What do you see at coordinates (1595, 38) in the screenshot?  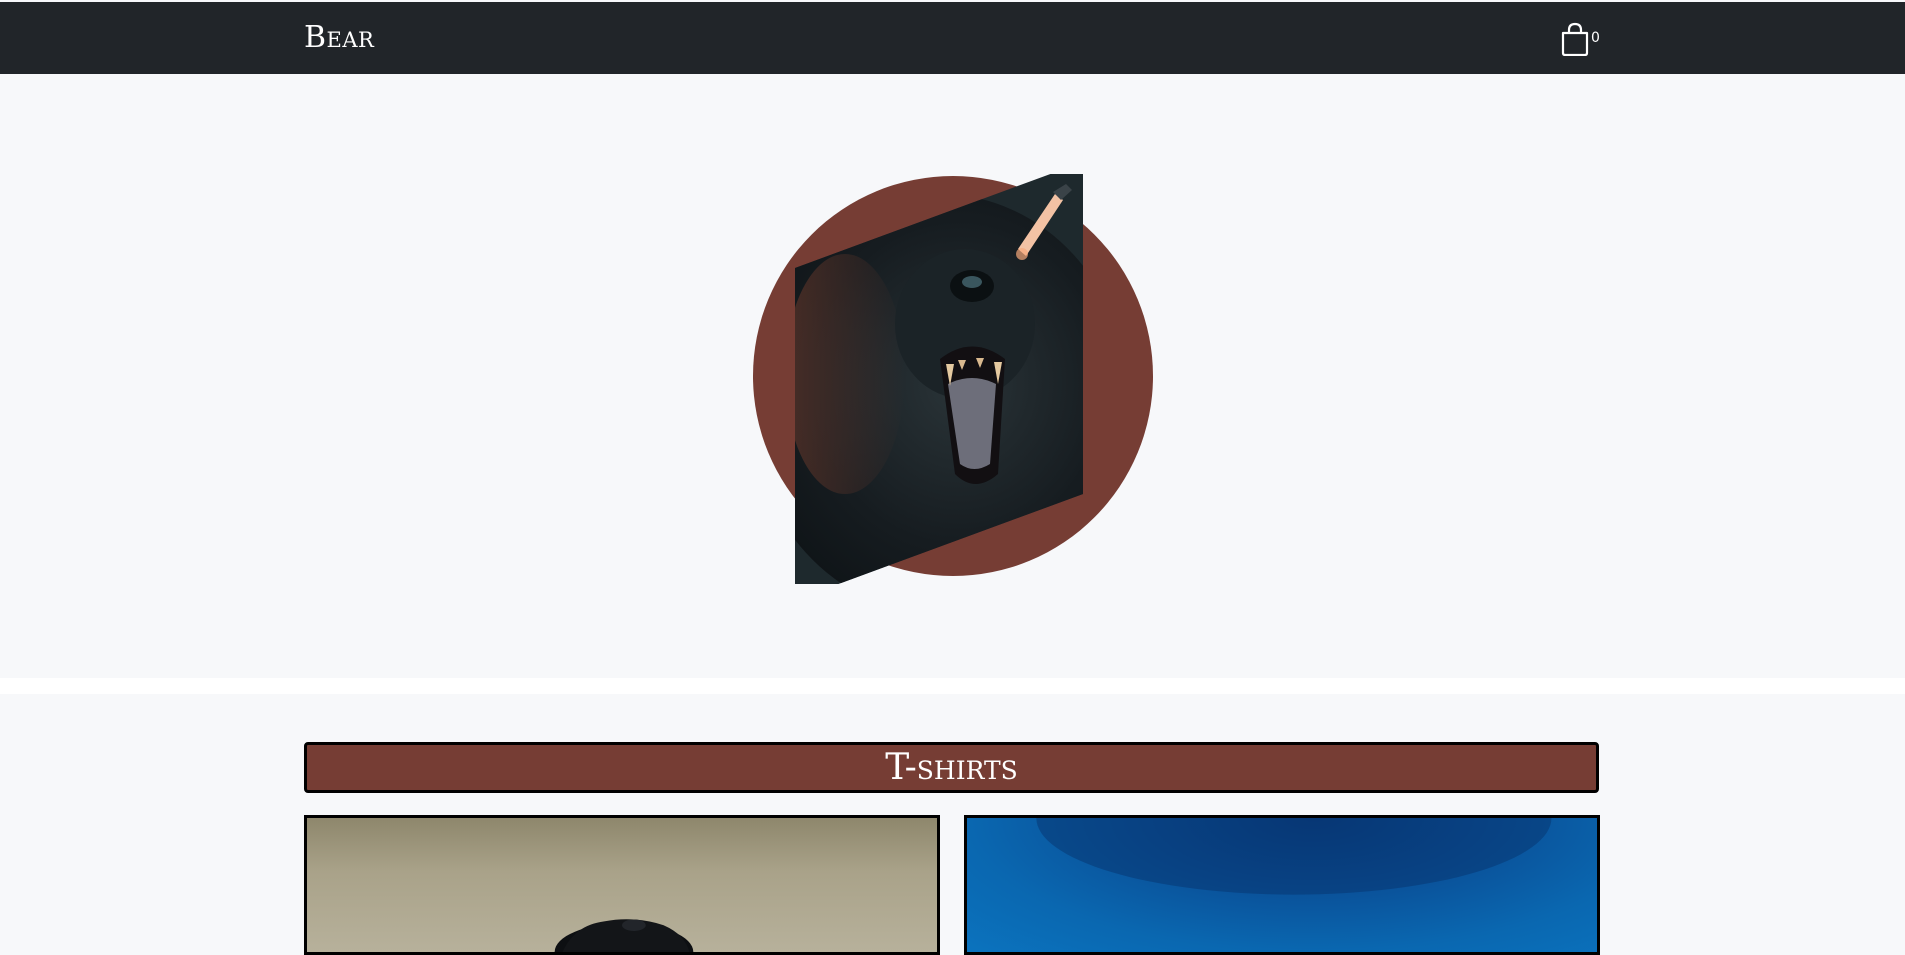 I see `cart-count-badge: 0` at bounding box center [1595, 38].